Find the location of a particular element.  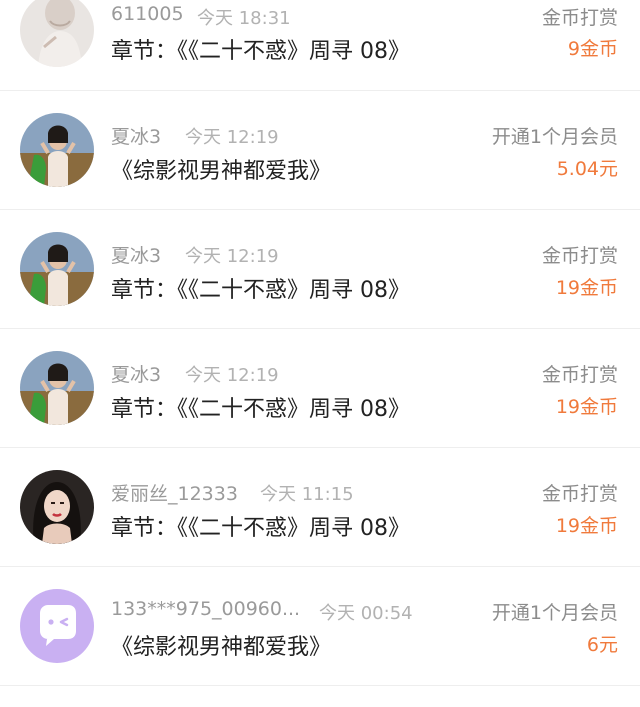

chat-bubble-icon is located at coordinates (57, 626).